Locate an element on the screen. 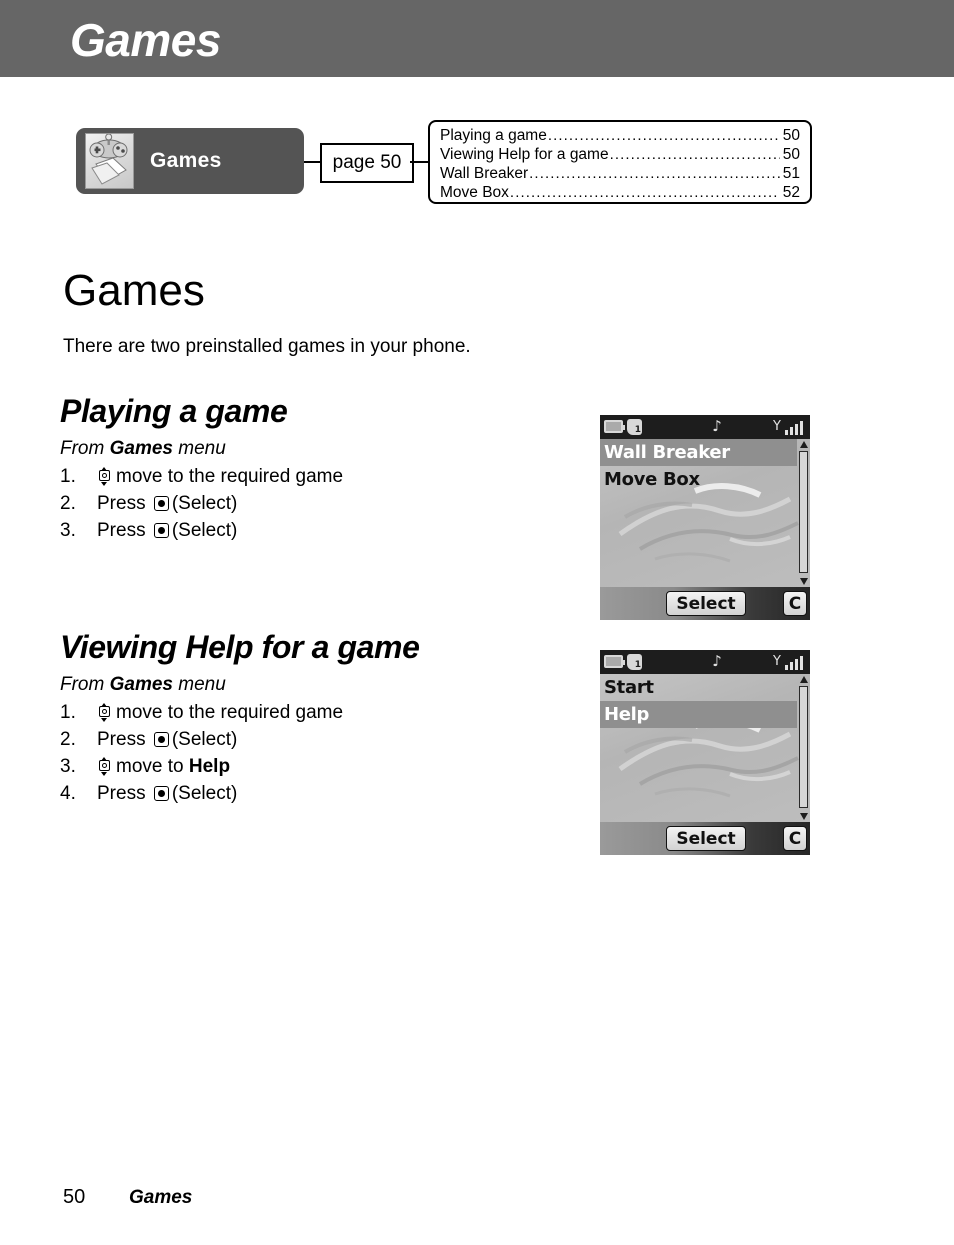 This screenshot has width=954, height=1245. screen-body: Start Help is located at coordinates (705, 748).